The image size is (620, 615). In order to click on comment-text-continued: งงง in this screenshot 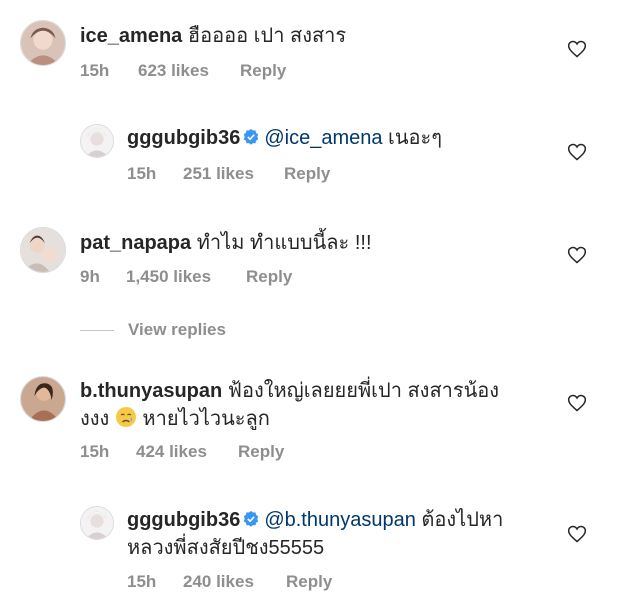, I will do `click(95, 419)`.